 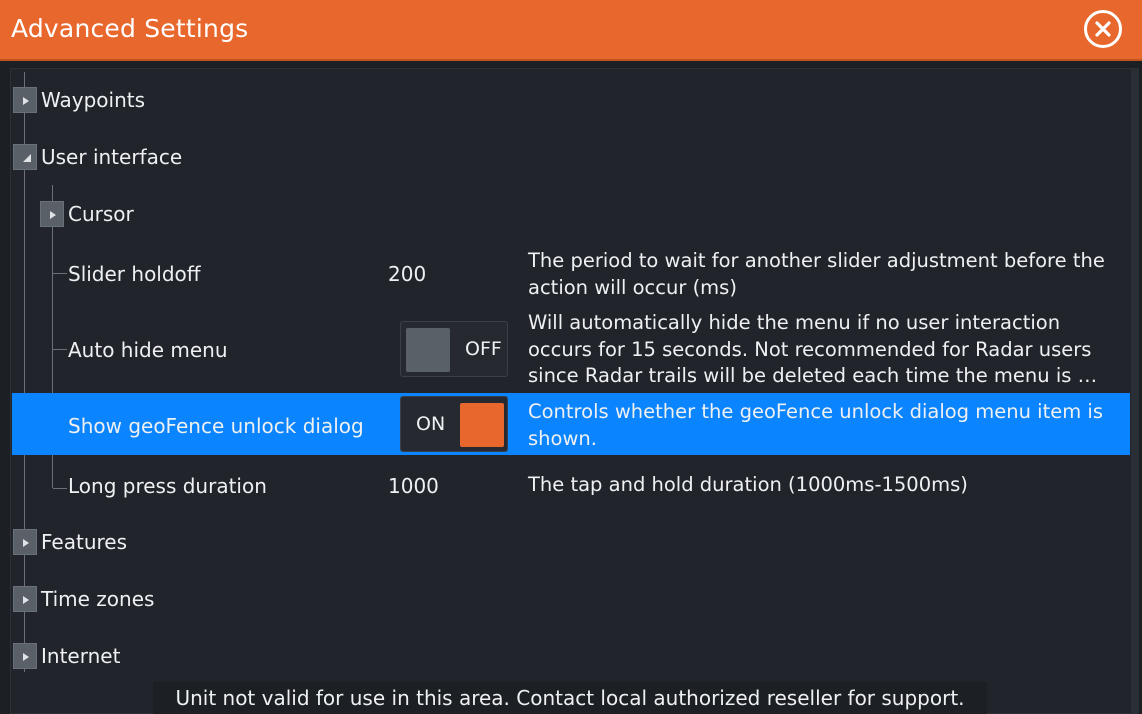 I want to click on tree-item-cursor: Cursor, so click(x=101, y=214).